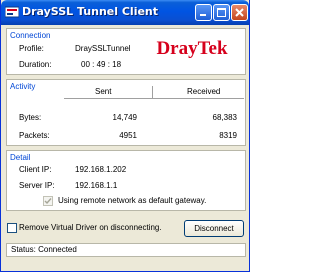 The width and height of the screenshot is (320, 272). I want to click on server-ip-value: 192.168.1.1, so click(96, 185).